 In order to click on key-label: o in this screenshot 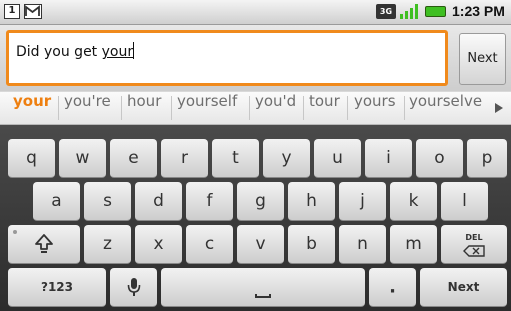, I will do `click(439, 158)`.